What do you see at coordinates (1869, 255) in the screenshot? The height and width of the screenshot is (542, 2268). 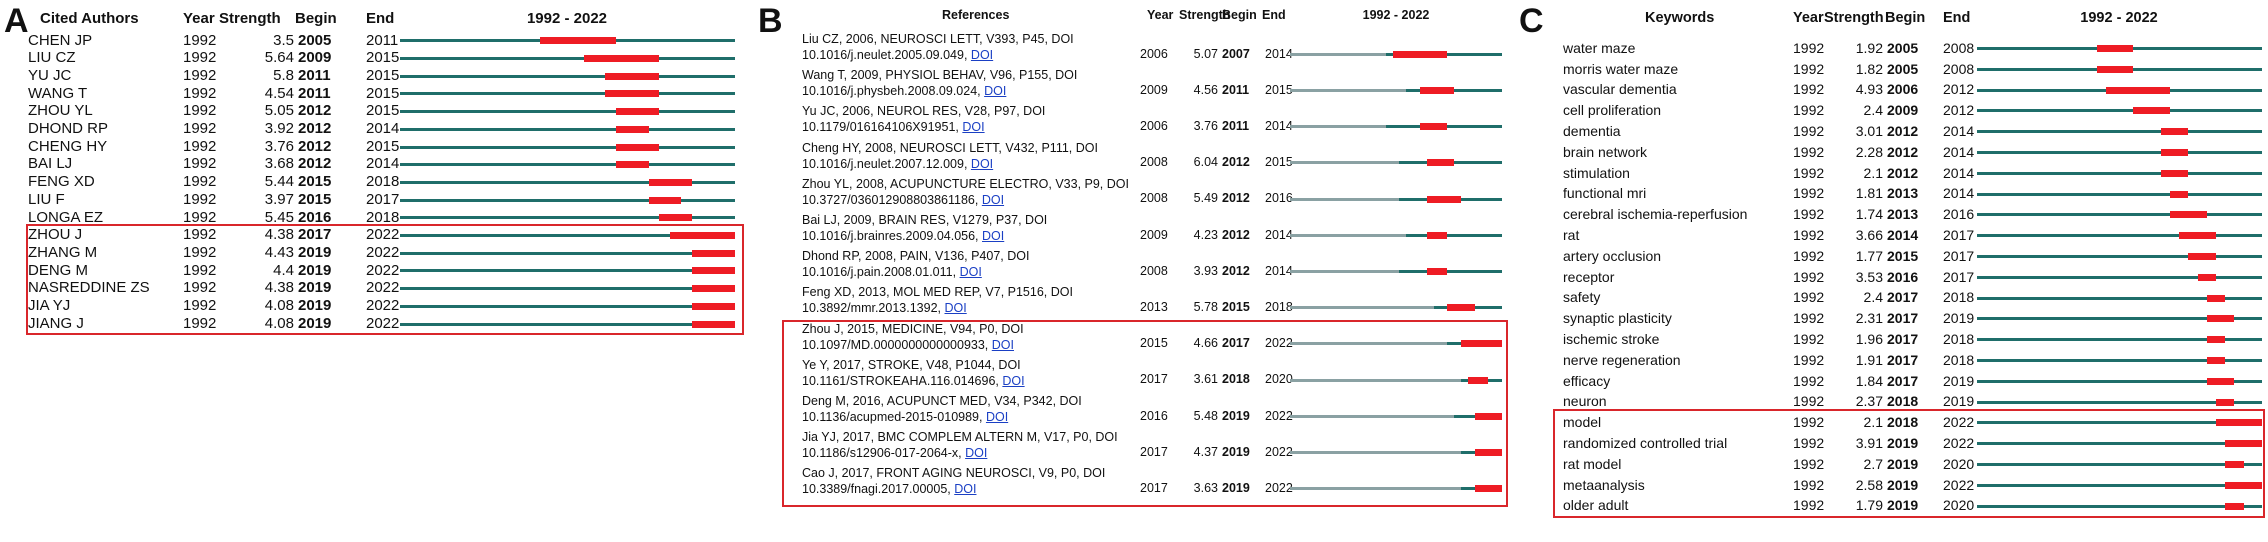 I see `row-strength: 1.77` at bounding box center [1869, 255].